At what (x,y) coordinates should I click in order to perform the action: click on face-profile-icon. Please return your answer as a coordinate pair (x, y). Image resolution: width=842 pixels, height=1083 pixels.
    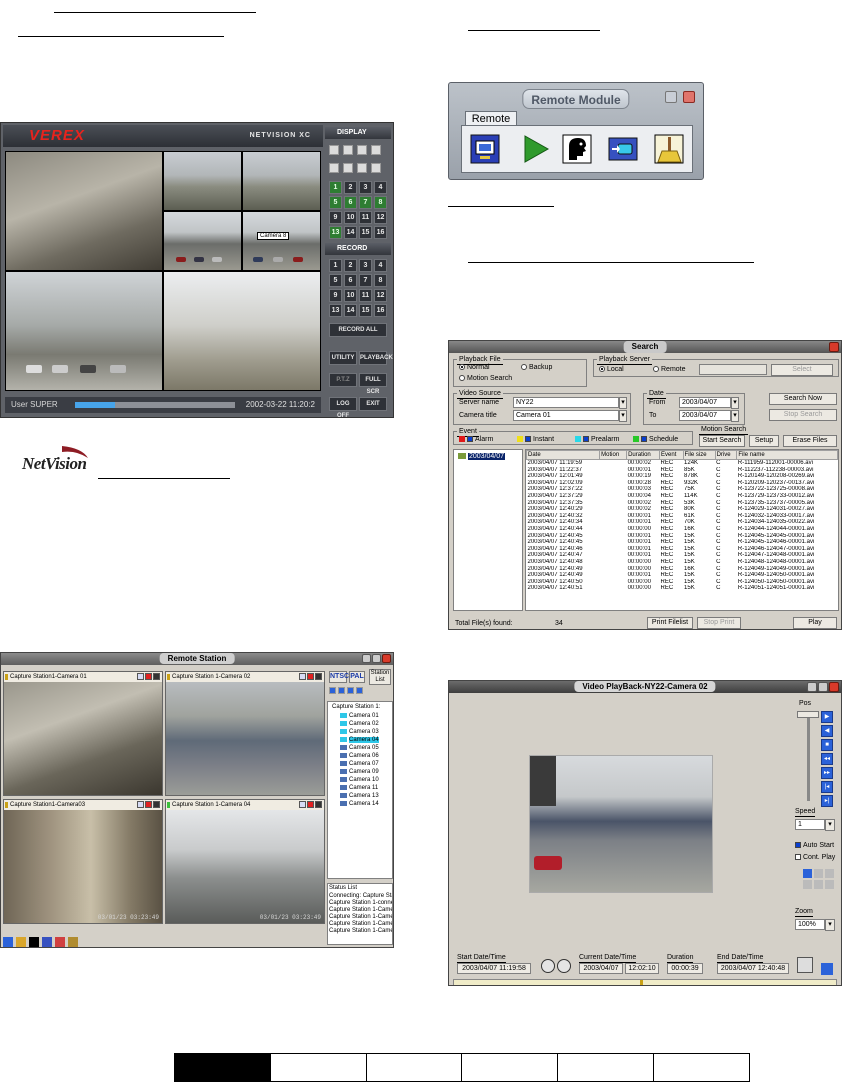
    Looking at the image, I should click on (34, 942).